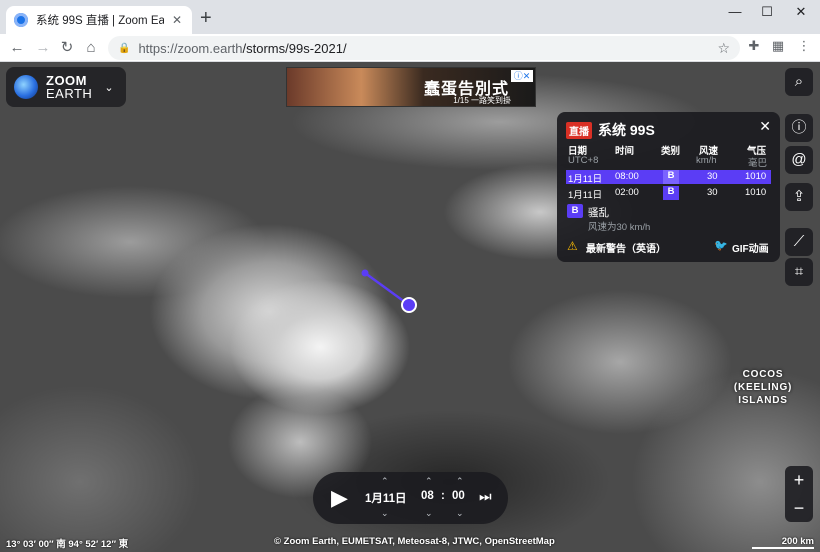 This screenshot has height=552, width=820. What do you see at coordinates (579, 130) in the screenshot?
I see `live-badge: 直播` at bounding box center [579, 130].